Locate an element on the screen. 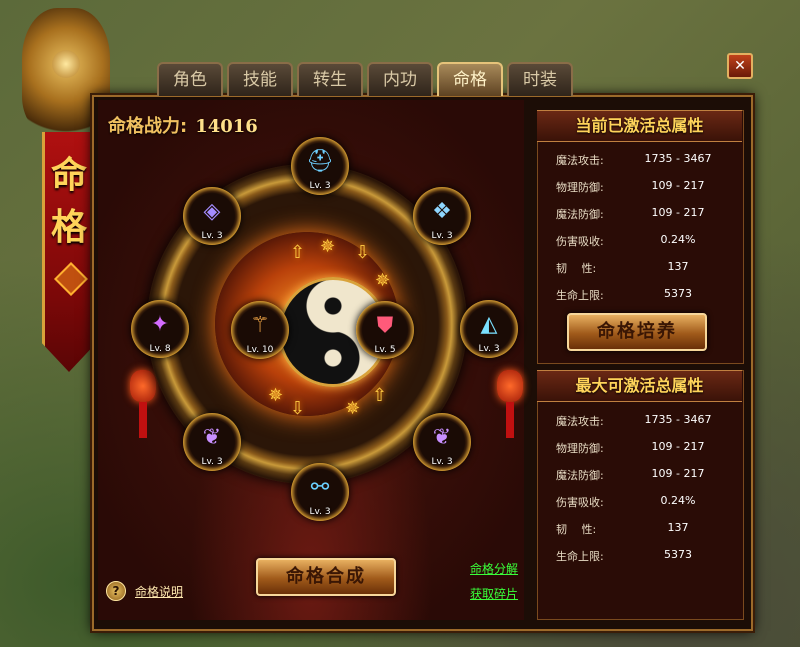 The image size is (800, 647). close-button: ✕ is located at coordinates (740, 66).